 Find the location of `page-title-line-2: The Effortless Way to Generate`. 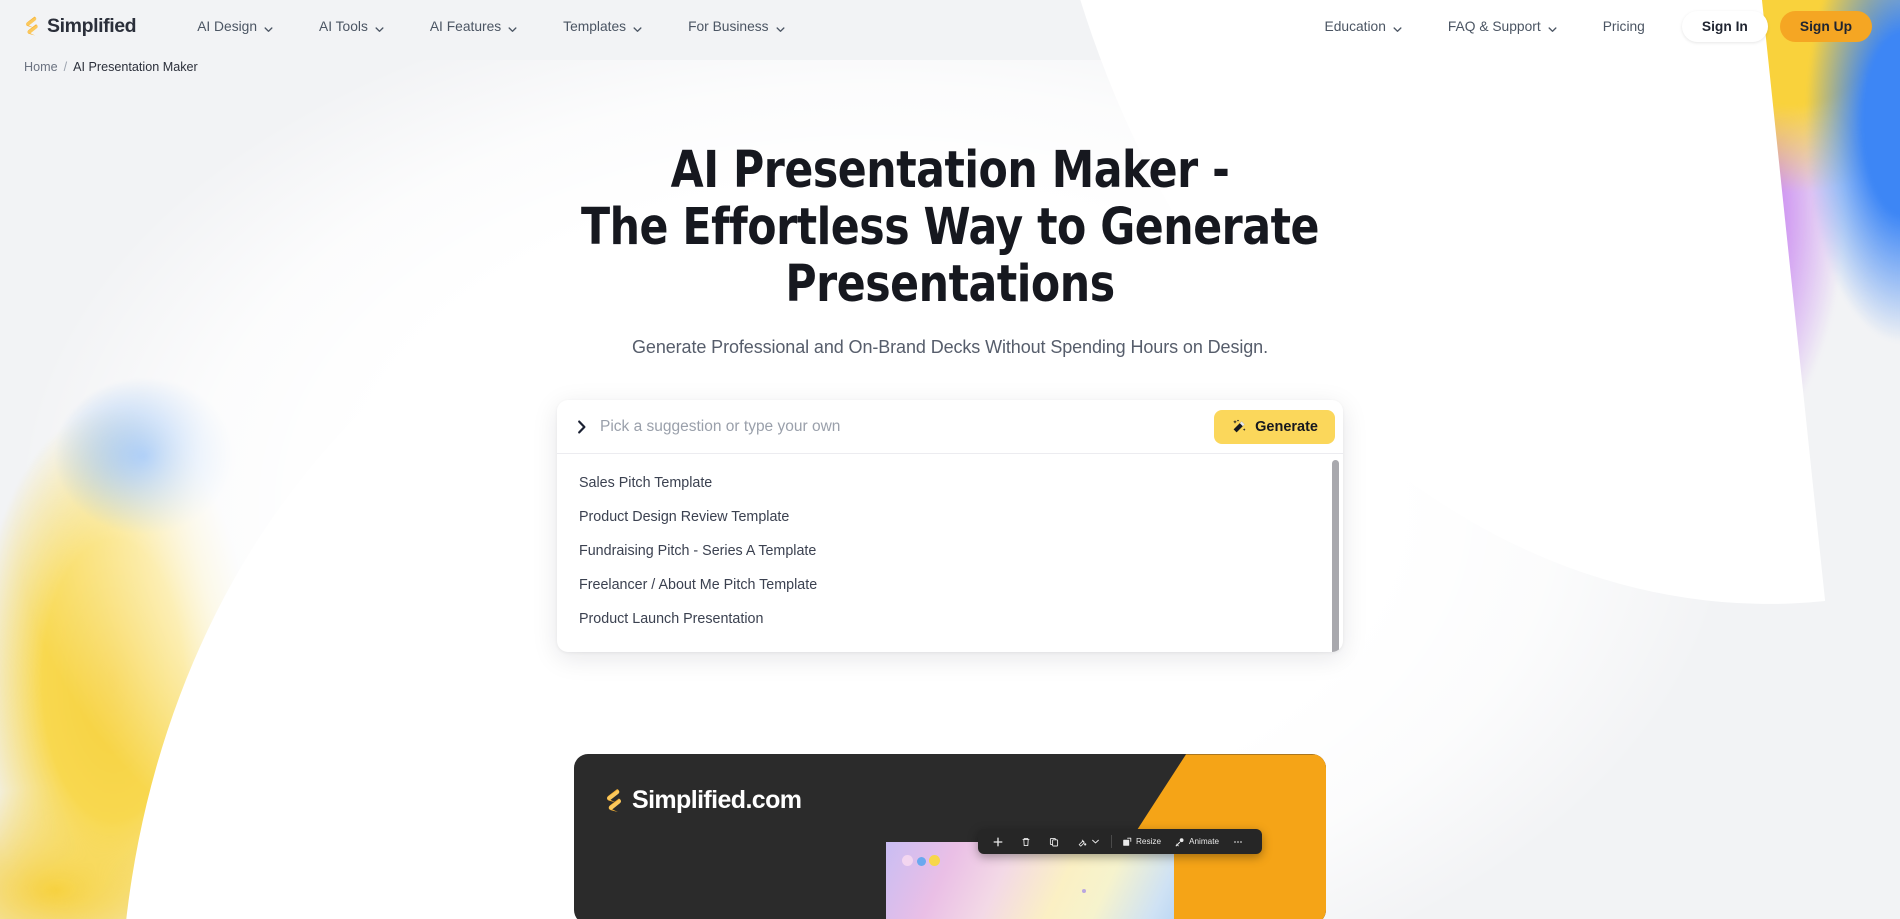

page-title-line-2: The Effortless Way to Generate is located at coordinates (950, 228).